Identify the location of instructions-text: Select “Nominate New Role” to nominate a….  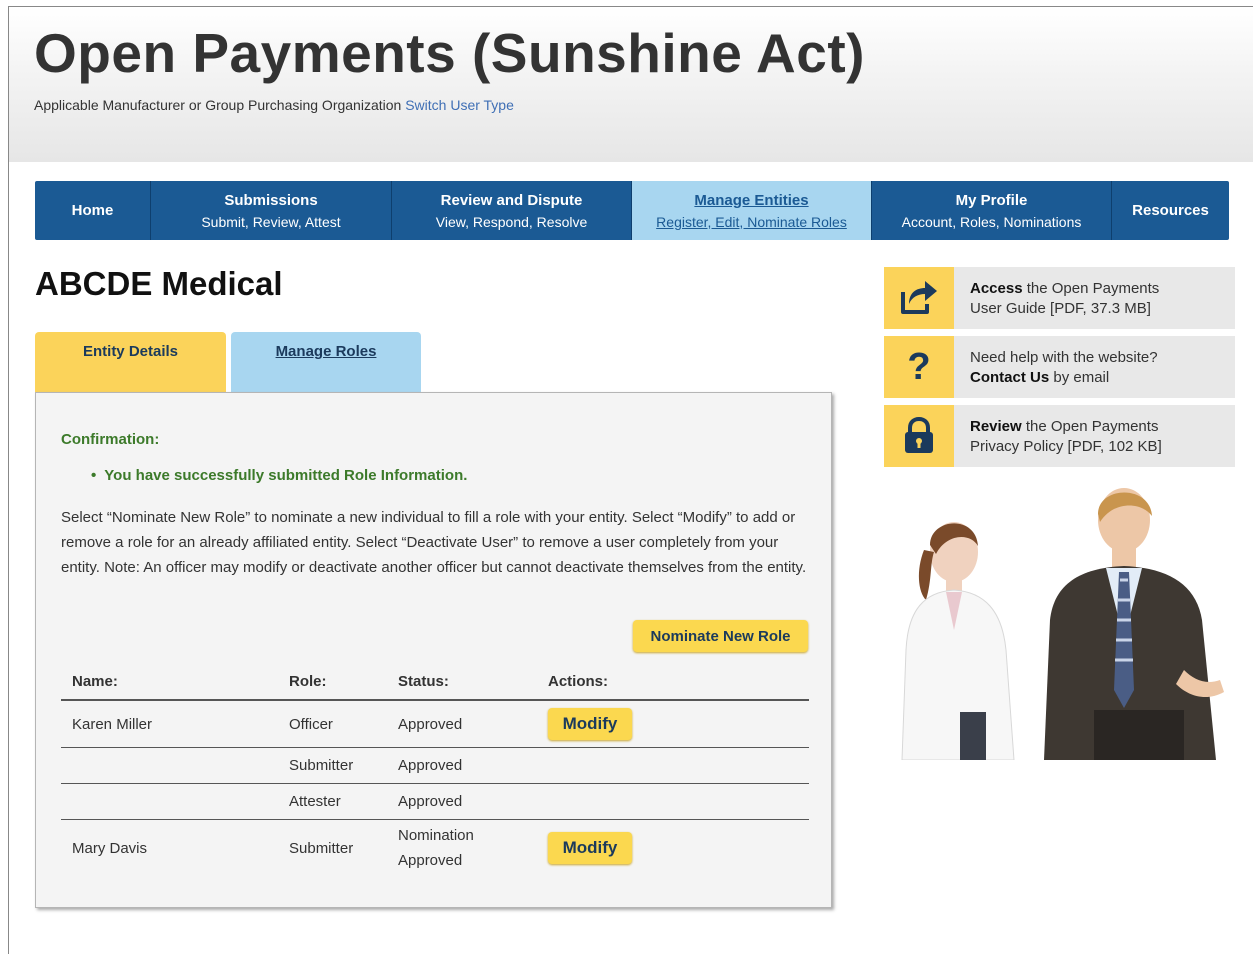
(434, 542).